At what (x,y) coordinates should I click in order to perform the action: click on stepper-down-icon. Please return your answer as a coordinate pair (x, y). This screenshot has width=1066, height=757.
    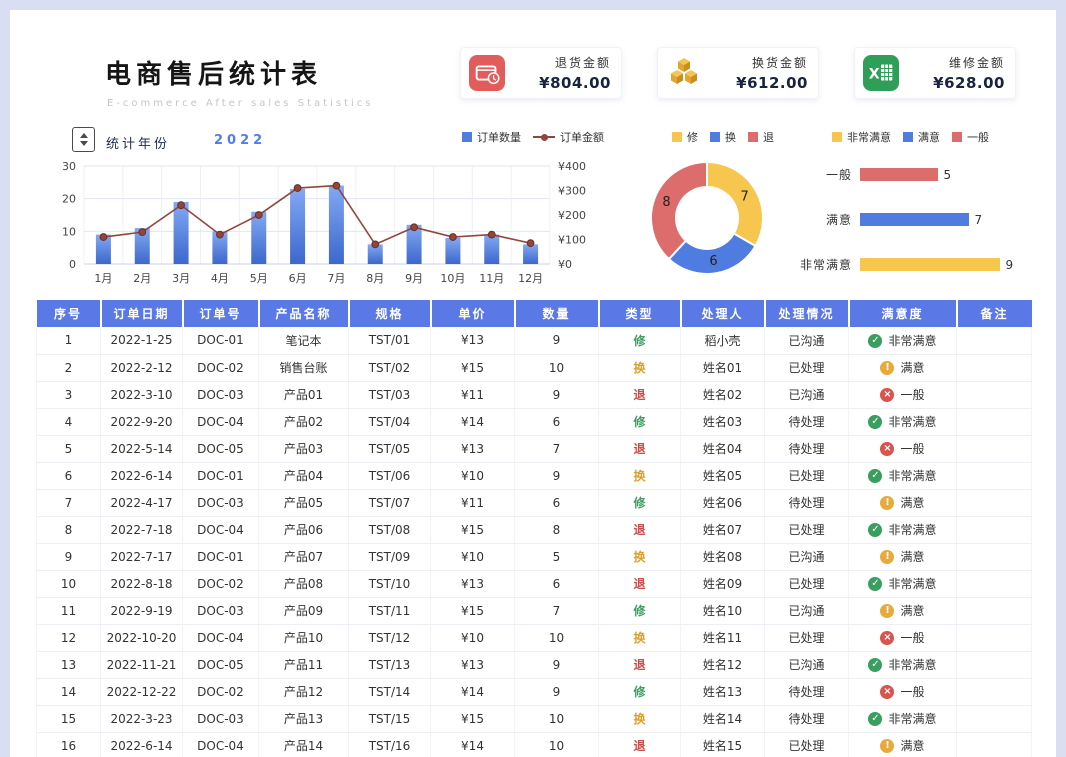
    Looking at the image, I should click on (83, 143).